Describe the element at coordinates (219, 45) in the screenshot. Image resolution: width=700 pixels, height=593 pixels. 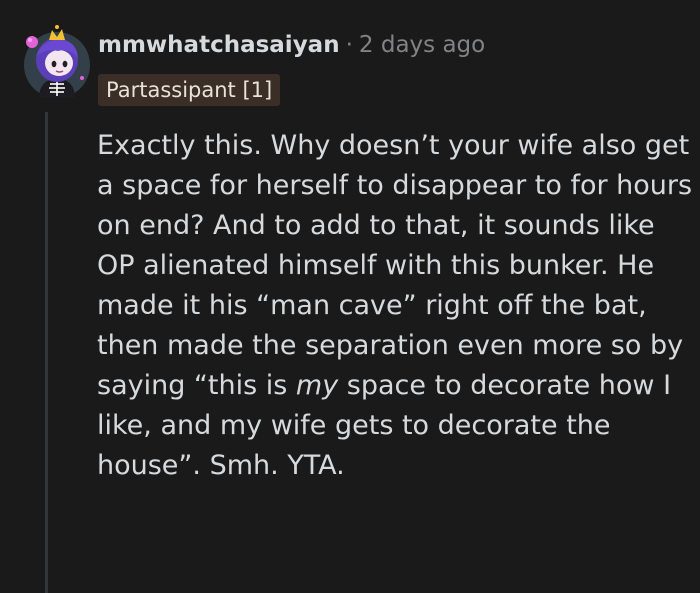
I see `username-link: mmwhatchasaiyan` at that location.